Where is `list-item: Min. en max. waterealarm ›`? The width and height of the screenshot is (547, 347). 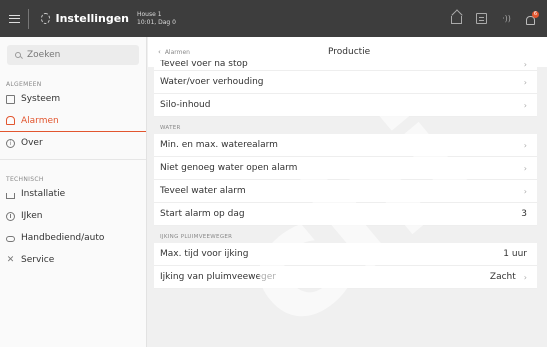 list-item: Min. en max. waterealarm › is located at coordinates (345, 145).